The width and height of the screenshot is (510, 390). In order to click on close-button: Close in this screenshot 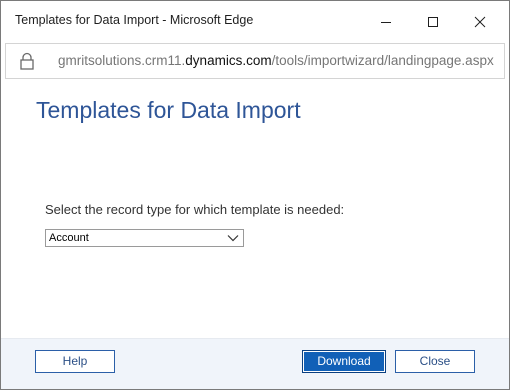, I will do `click(435, 361)`.